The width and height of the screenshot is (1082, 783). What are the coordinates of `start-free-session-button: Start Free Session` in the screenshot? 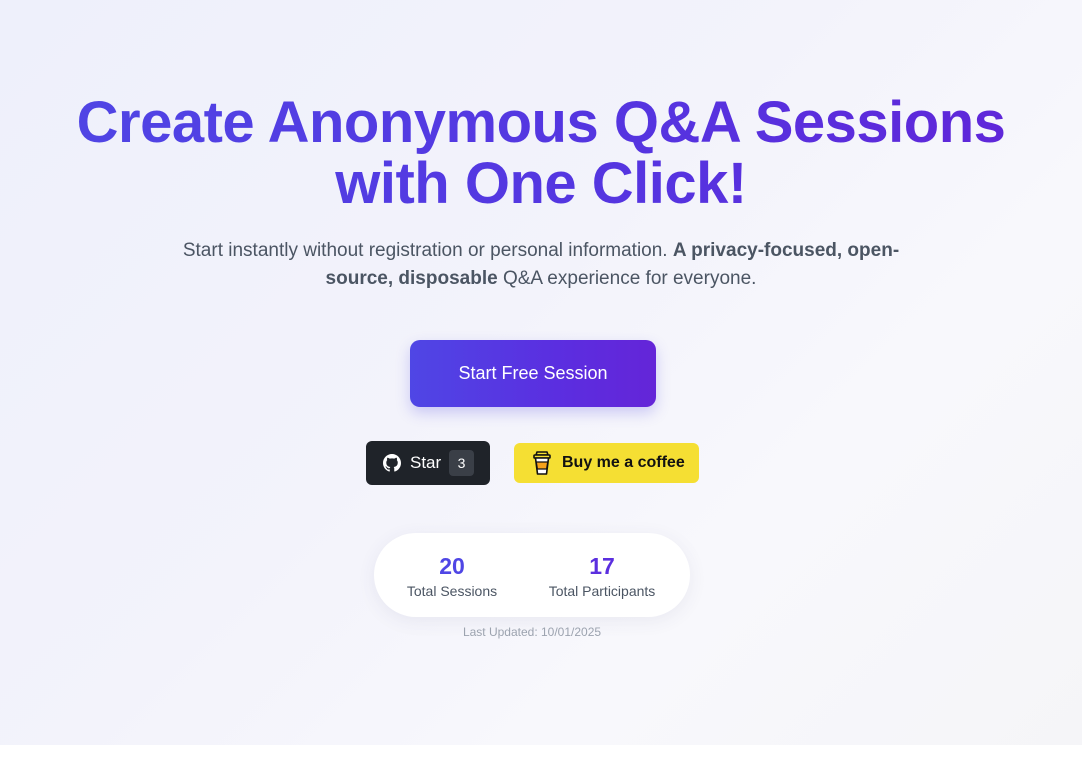 It's located at (533, 373).